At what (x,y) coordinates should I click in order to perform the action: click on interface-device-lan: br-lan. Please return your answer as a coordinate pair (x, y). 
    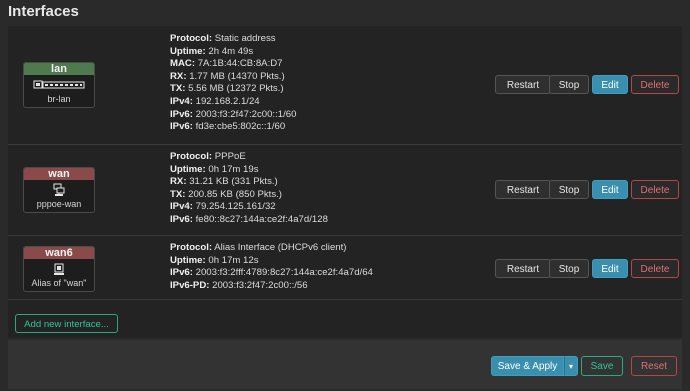
    Looking at the image, I should click on (59, 99).